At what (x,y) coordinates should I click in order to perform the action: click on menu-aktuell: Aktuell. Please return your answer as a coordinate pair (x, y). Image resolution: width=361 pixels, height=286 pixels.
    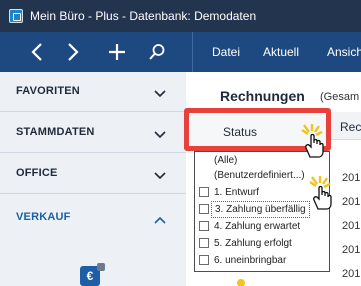
    Looking at the image, I should click on (281, 52).